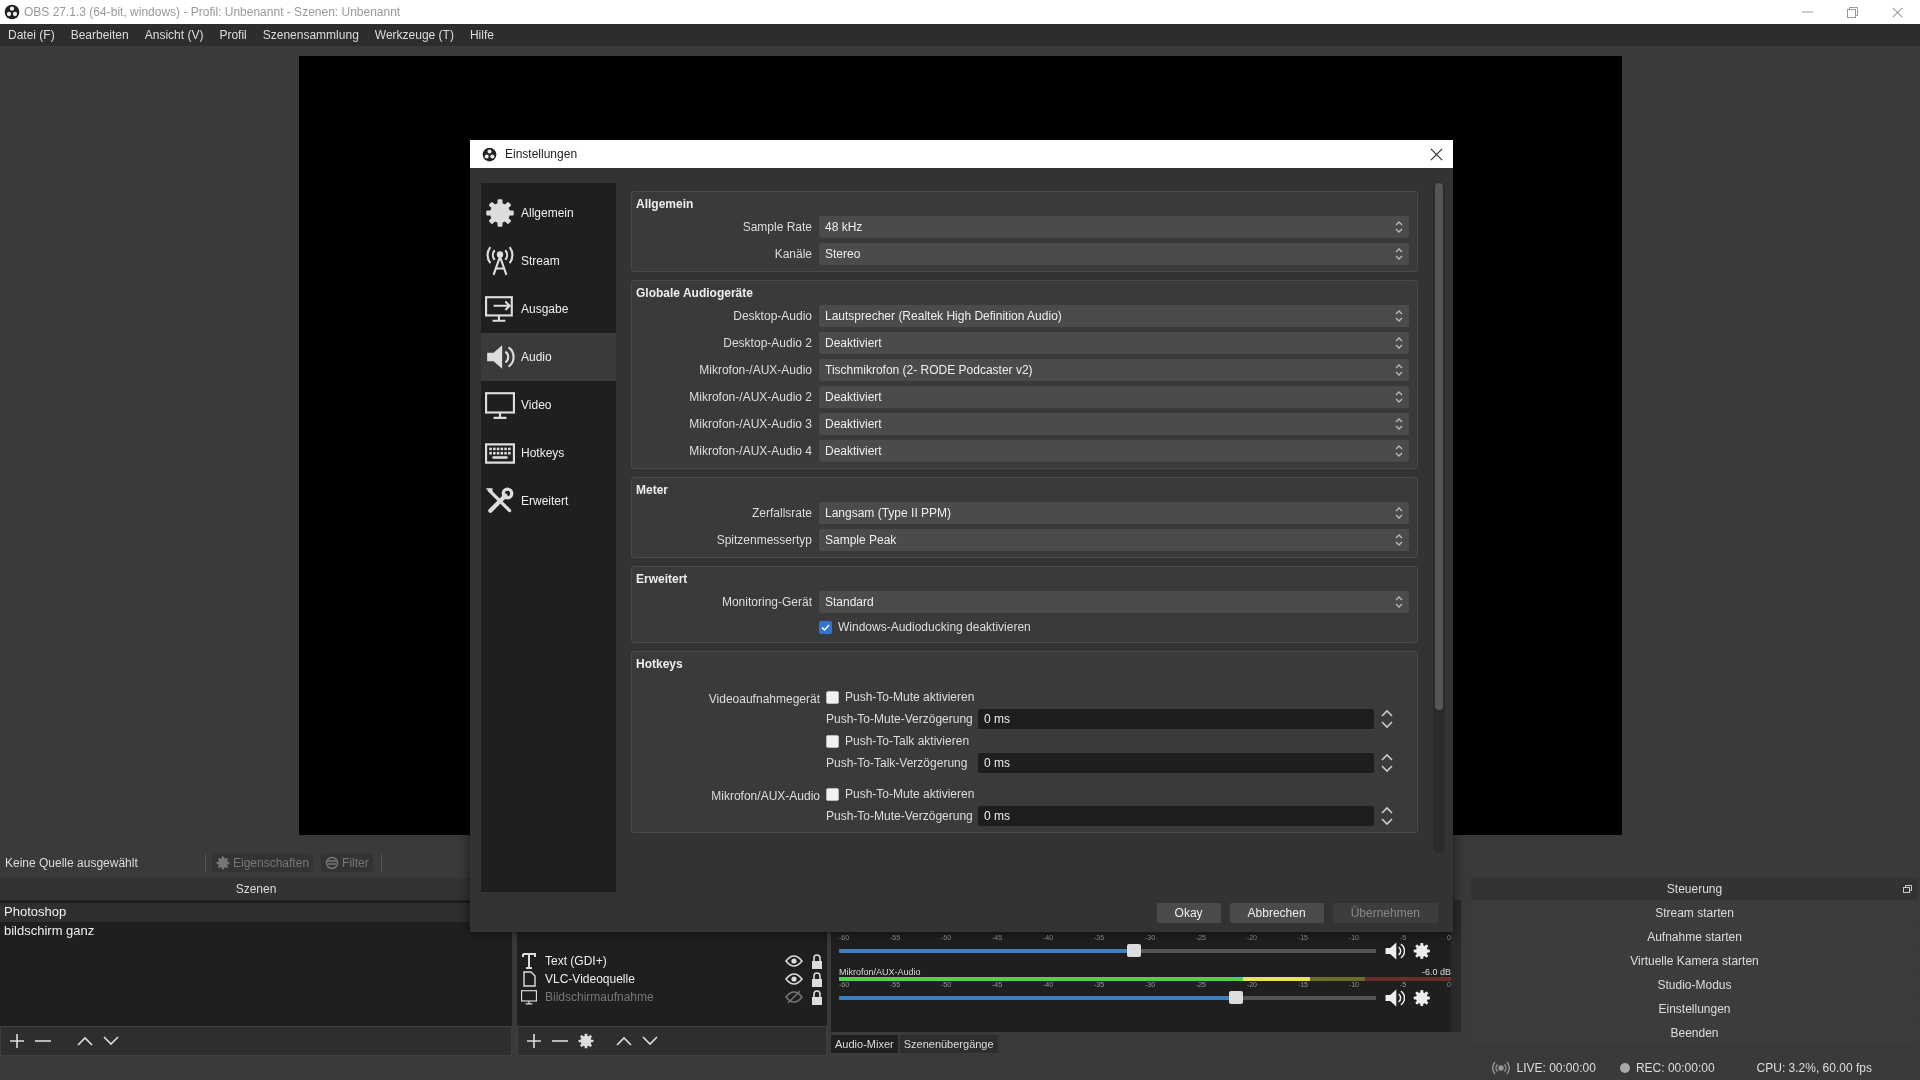  I want to click on field-label: Push-To-Talk-Verzögerung, so click(897, 763).